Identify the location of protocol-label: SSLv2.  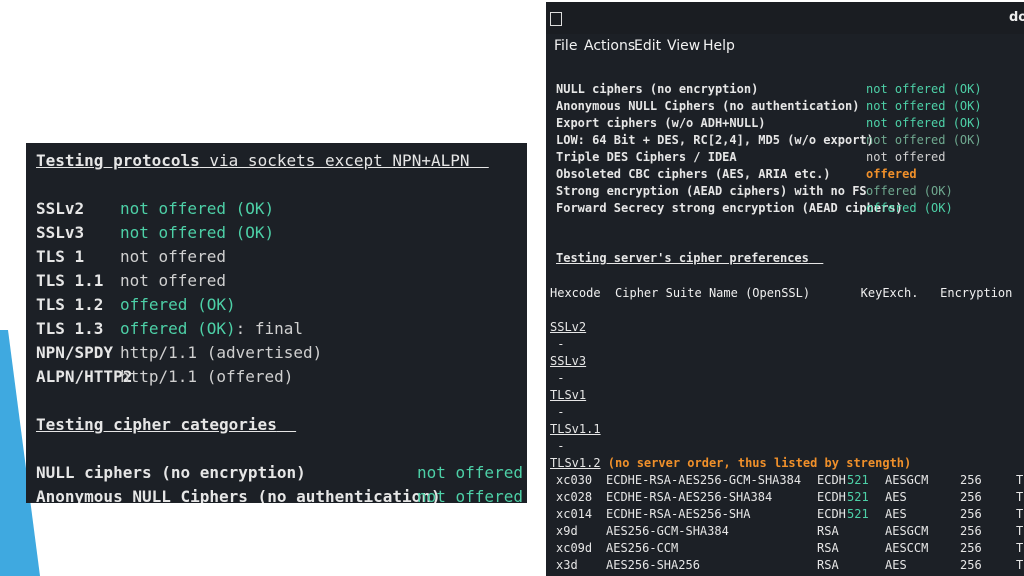
(568, 327).